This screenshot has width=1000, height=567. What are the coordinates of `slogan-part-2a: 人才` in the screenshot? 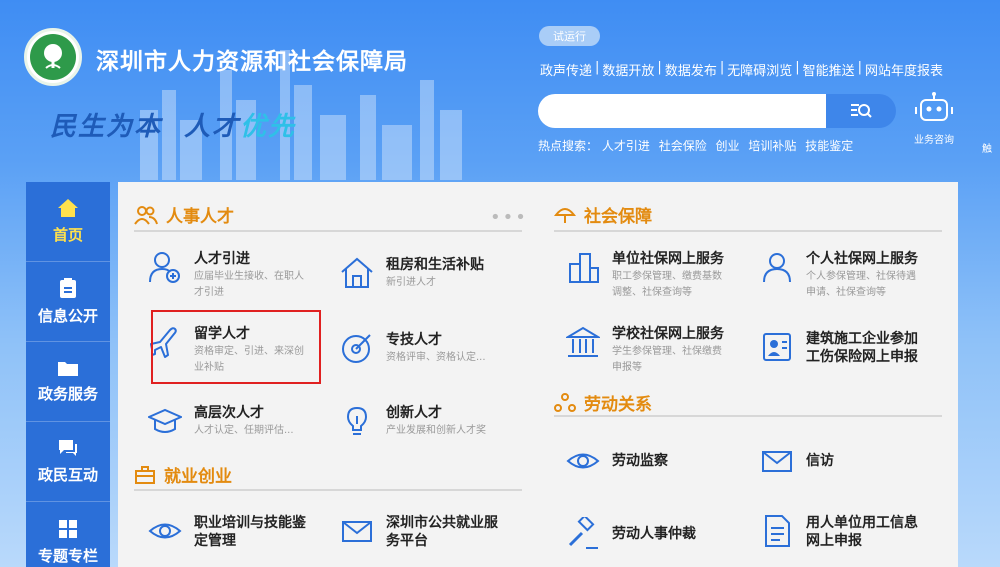 It's located at (212, 127).